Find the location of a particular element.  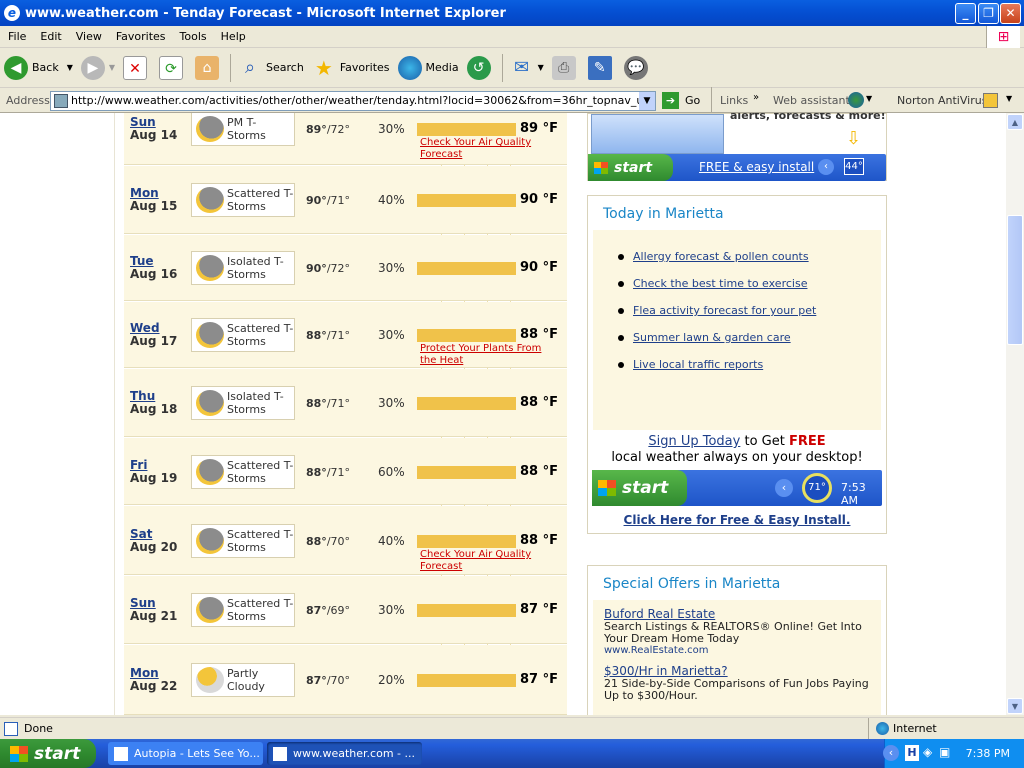

menu-file: File is located at coordinates (17, 36).